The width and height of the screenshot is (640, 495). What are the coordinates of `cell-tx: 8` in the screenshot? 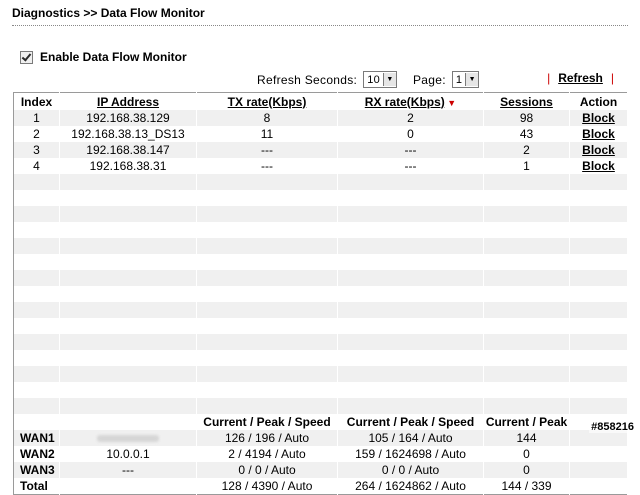 It's located at (267, 118).